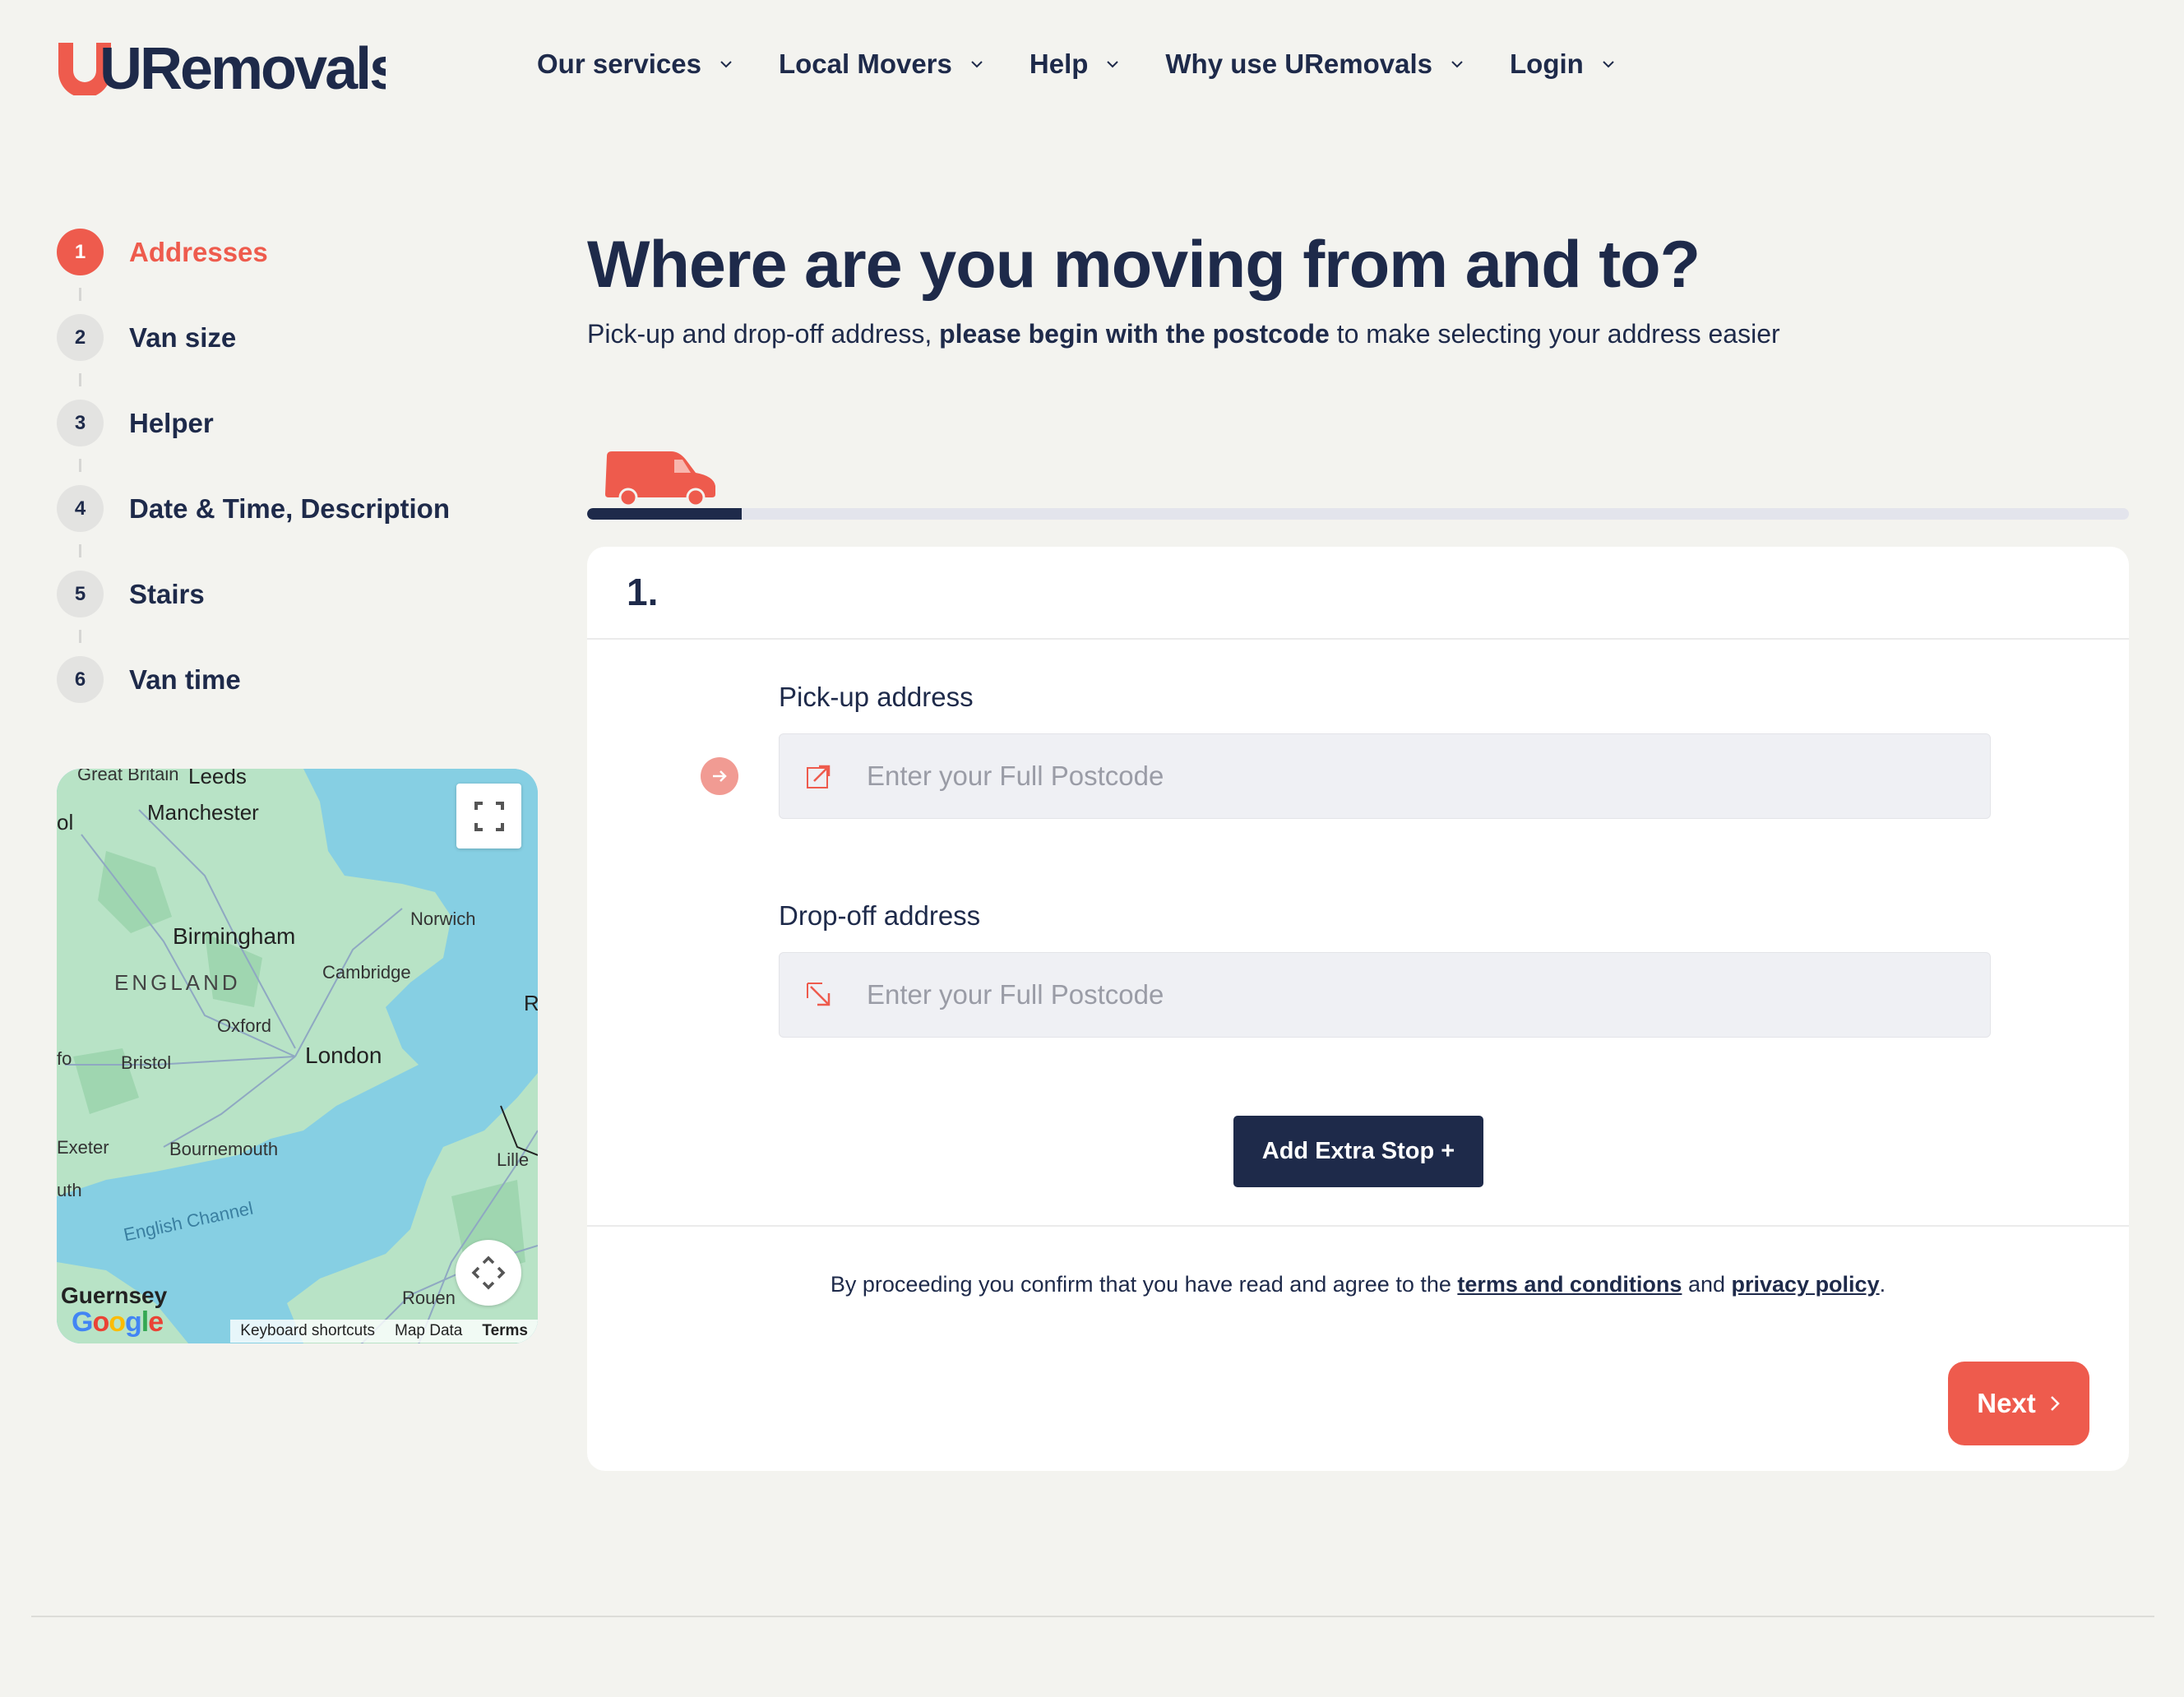 The image size is (2184, 1697). What do you see at coordinates (1707, 1285) in the screenshot?
I see `consent-mid: and` at bounding box center [1707, 1285].